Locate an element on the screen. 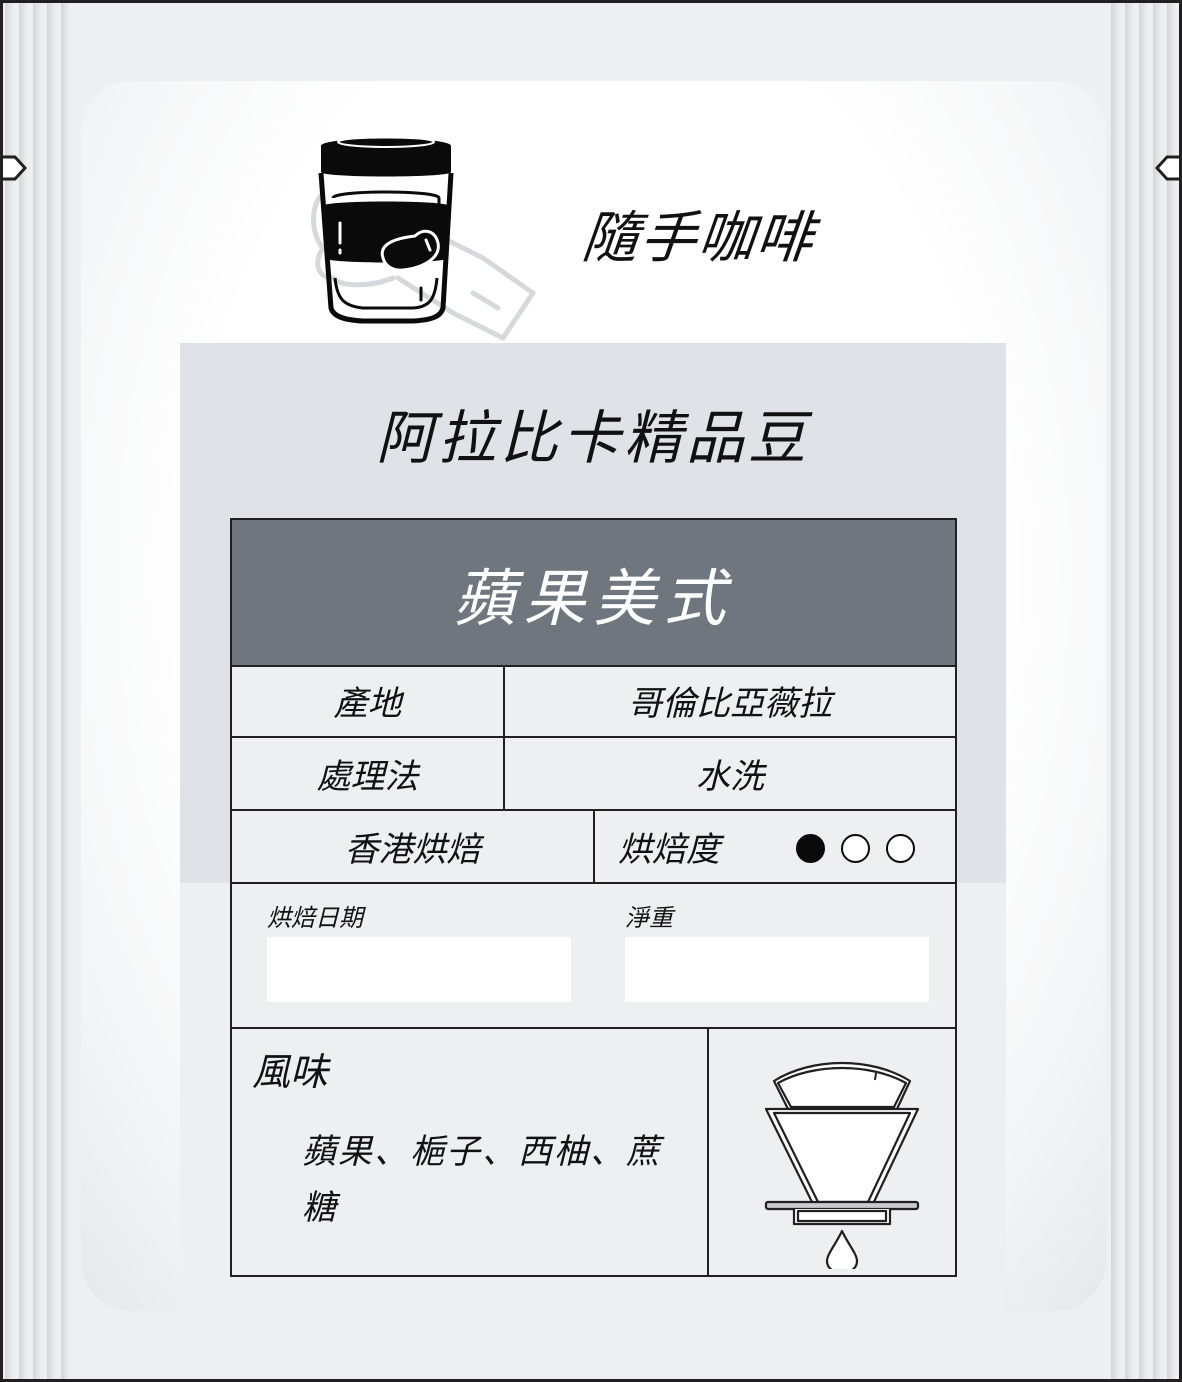 The height and width of the screenshot is (1382, 1182). right-crimp-seal is located at coordinates (1144, 691).